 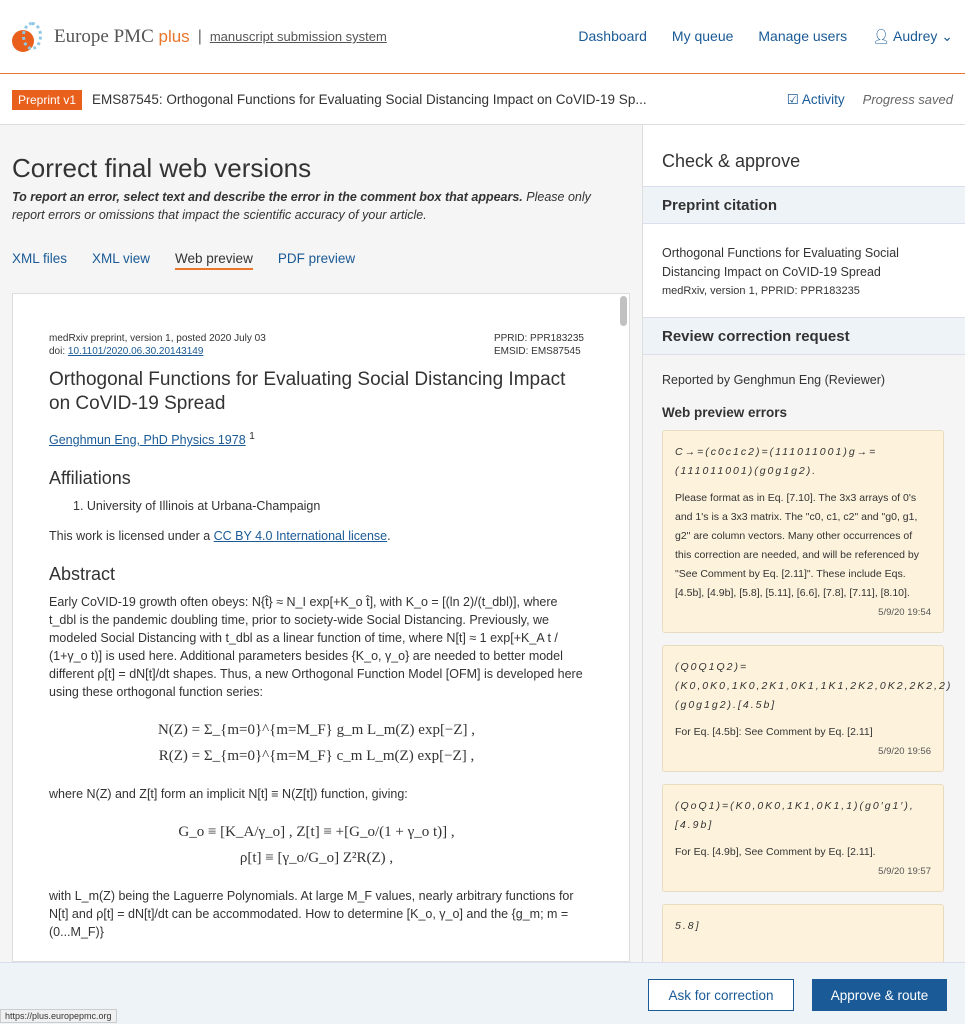 I want to click on chevron-down-icon: ⌄, so click(x=947, y=36).